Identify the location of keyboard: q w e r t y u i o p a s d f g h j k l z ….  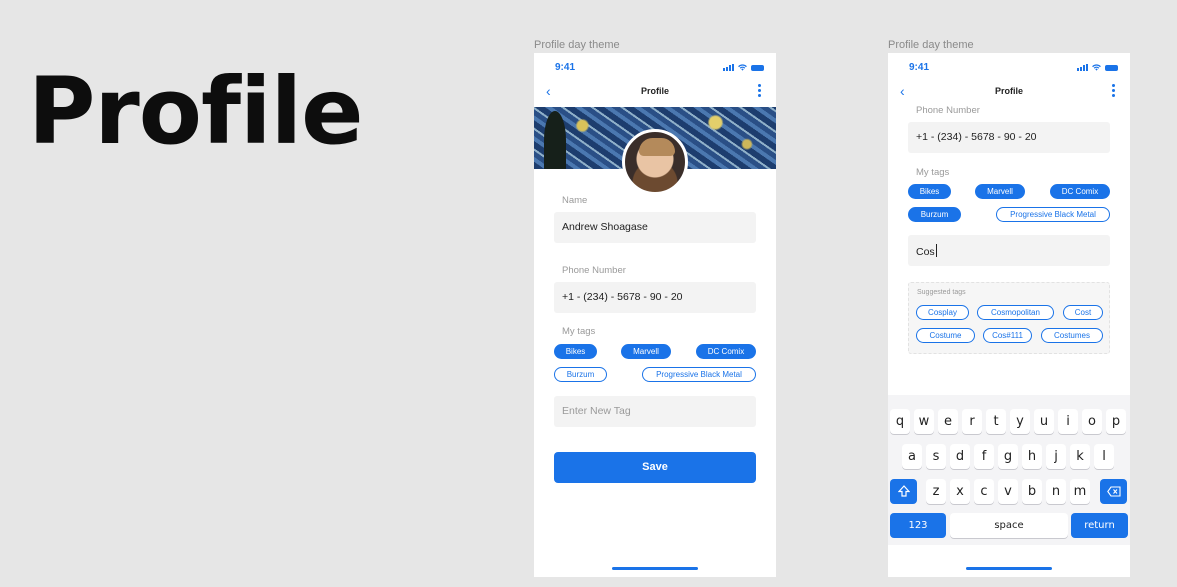
(1009, 470).